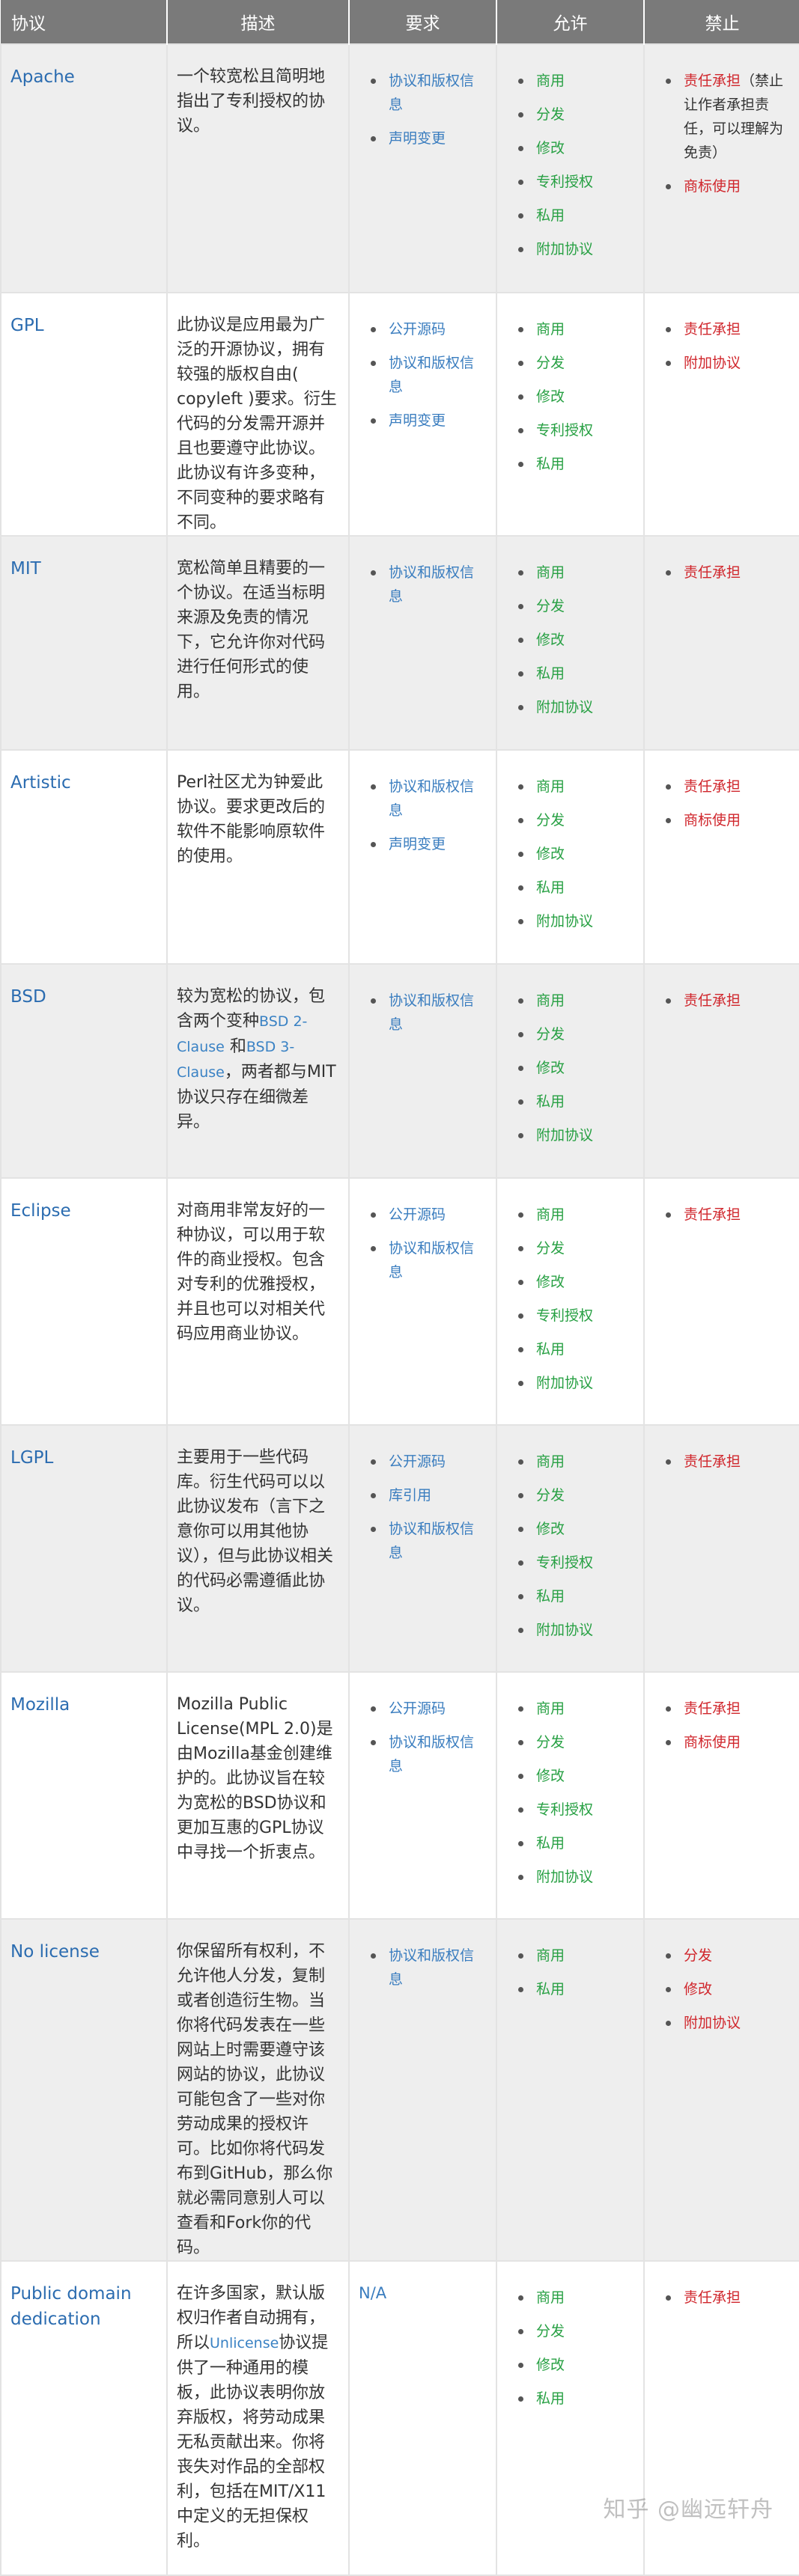 The width and height of the screenshot is (799, 2576). I want to click on forbidden-item: 责任承担（禁止让作者承担责任，可以理解为免责）, so click(728, 117).